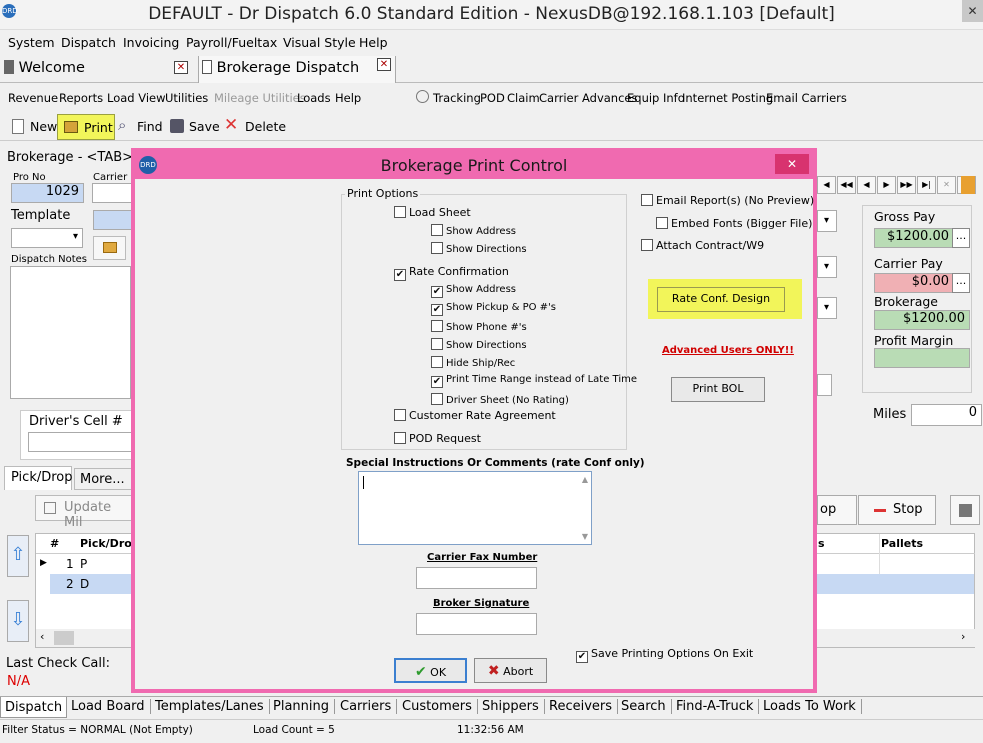  I want to click on embed-fonts-checkbox: Embed Fonts (Bigger File), so click(734, 223).